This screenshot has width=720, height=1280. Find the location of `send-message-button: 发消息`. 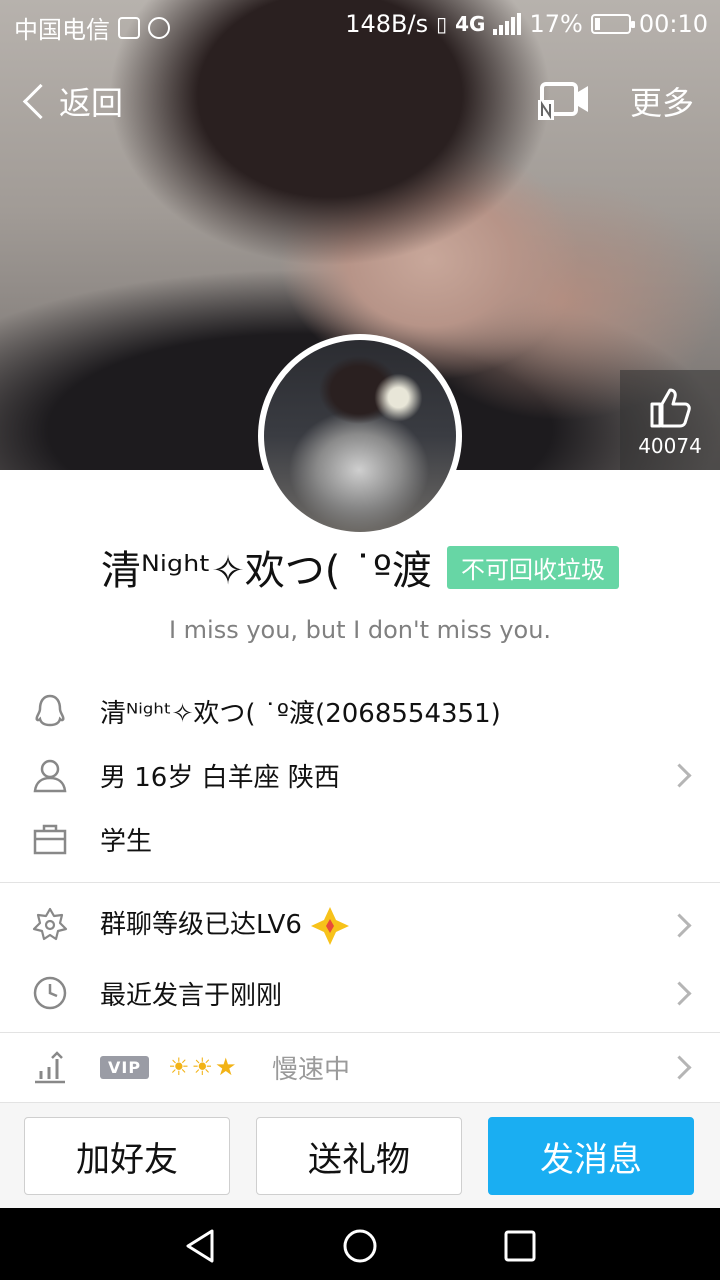

send-message-button: 发消息 is located at coordinates (591, 1156).